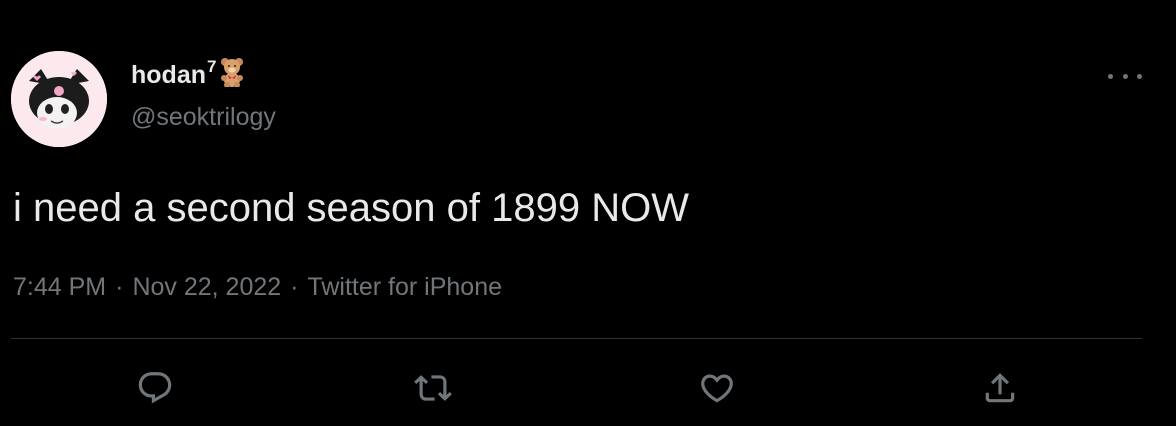 Image resolution: width=1176 pixels, height=426 pixels. I want to click on kuromi-avatar-image, so click(59, 99).